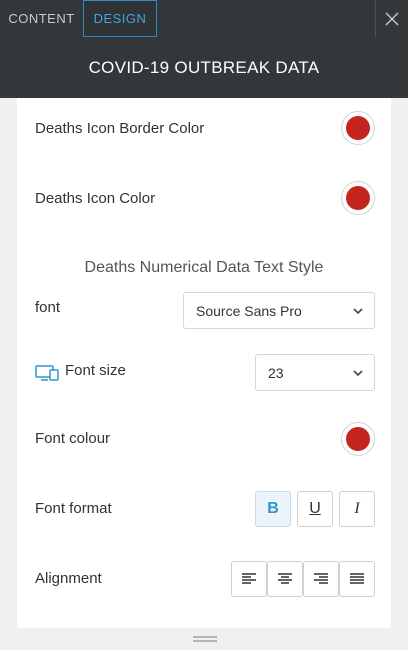 This screenshot has width=408, height=650. Describe the element at coordinates (249, 310) in the screenshot. I see `font-select-value: Source Sans Pro` at that location.